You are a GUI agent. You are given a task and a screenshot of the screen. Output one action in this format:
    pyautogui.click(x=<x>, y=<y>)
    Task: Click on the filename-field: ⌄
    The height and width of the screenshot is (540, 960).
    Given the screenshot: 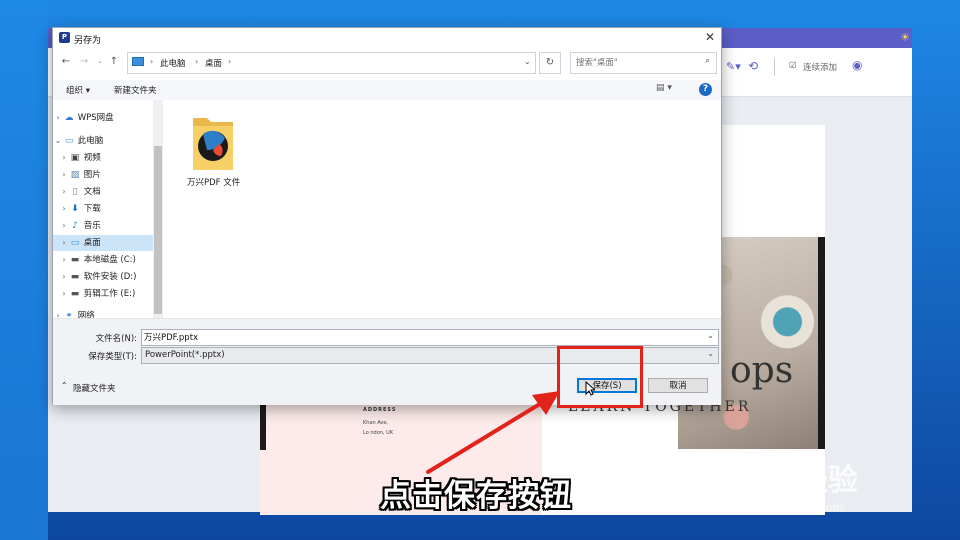 What is the action you would take?
    pyautogui.click(x=430, y=337)
    